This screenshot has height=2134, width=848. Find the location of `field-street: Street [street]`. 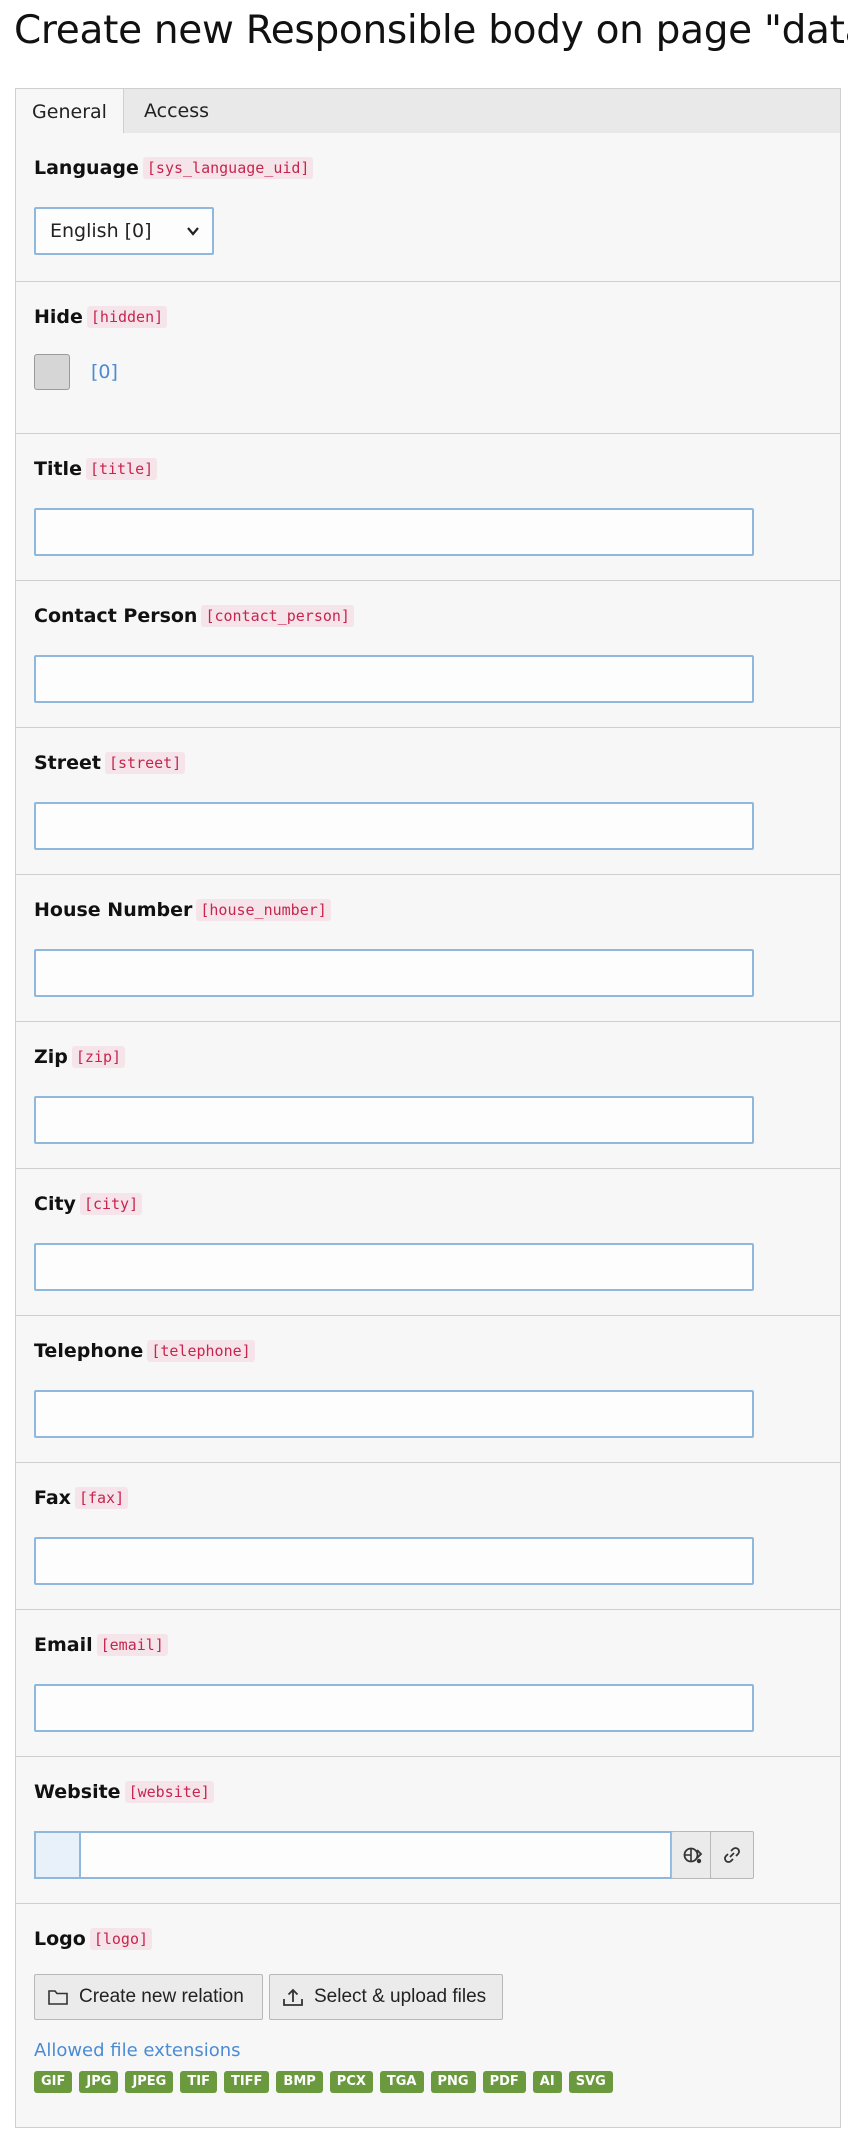

field-street: Street [street] is located at coordinates (428, 801).